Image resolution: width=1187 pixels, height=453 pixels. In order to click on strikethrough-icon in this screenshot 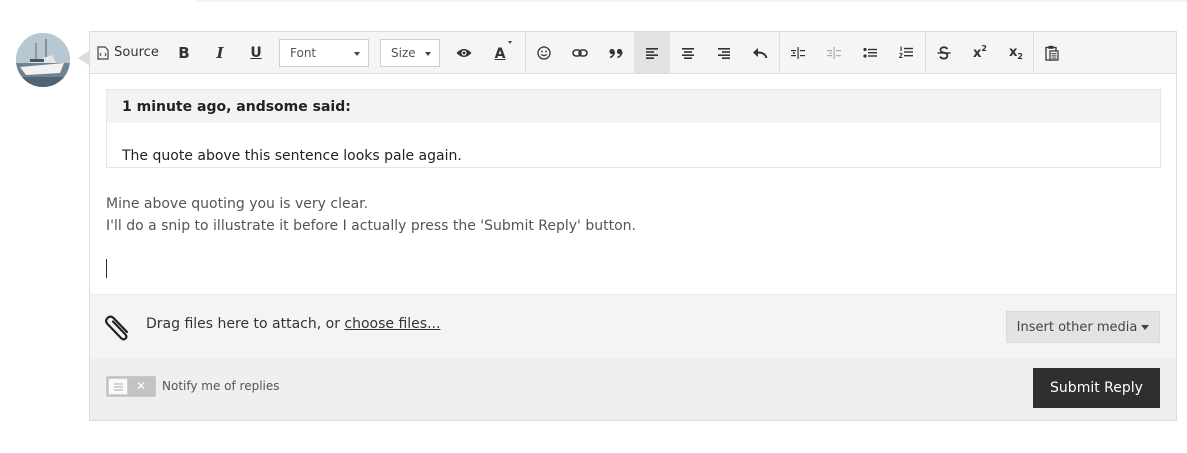, I will do `click(944, 52)`.